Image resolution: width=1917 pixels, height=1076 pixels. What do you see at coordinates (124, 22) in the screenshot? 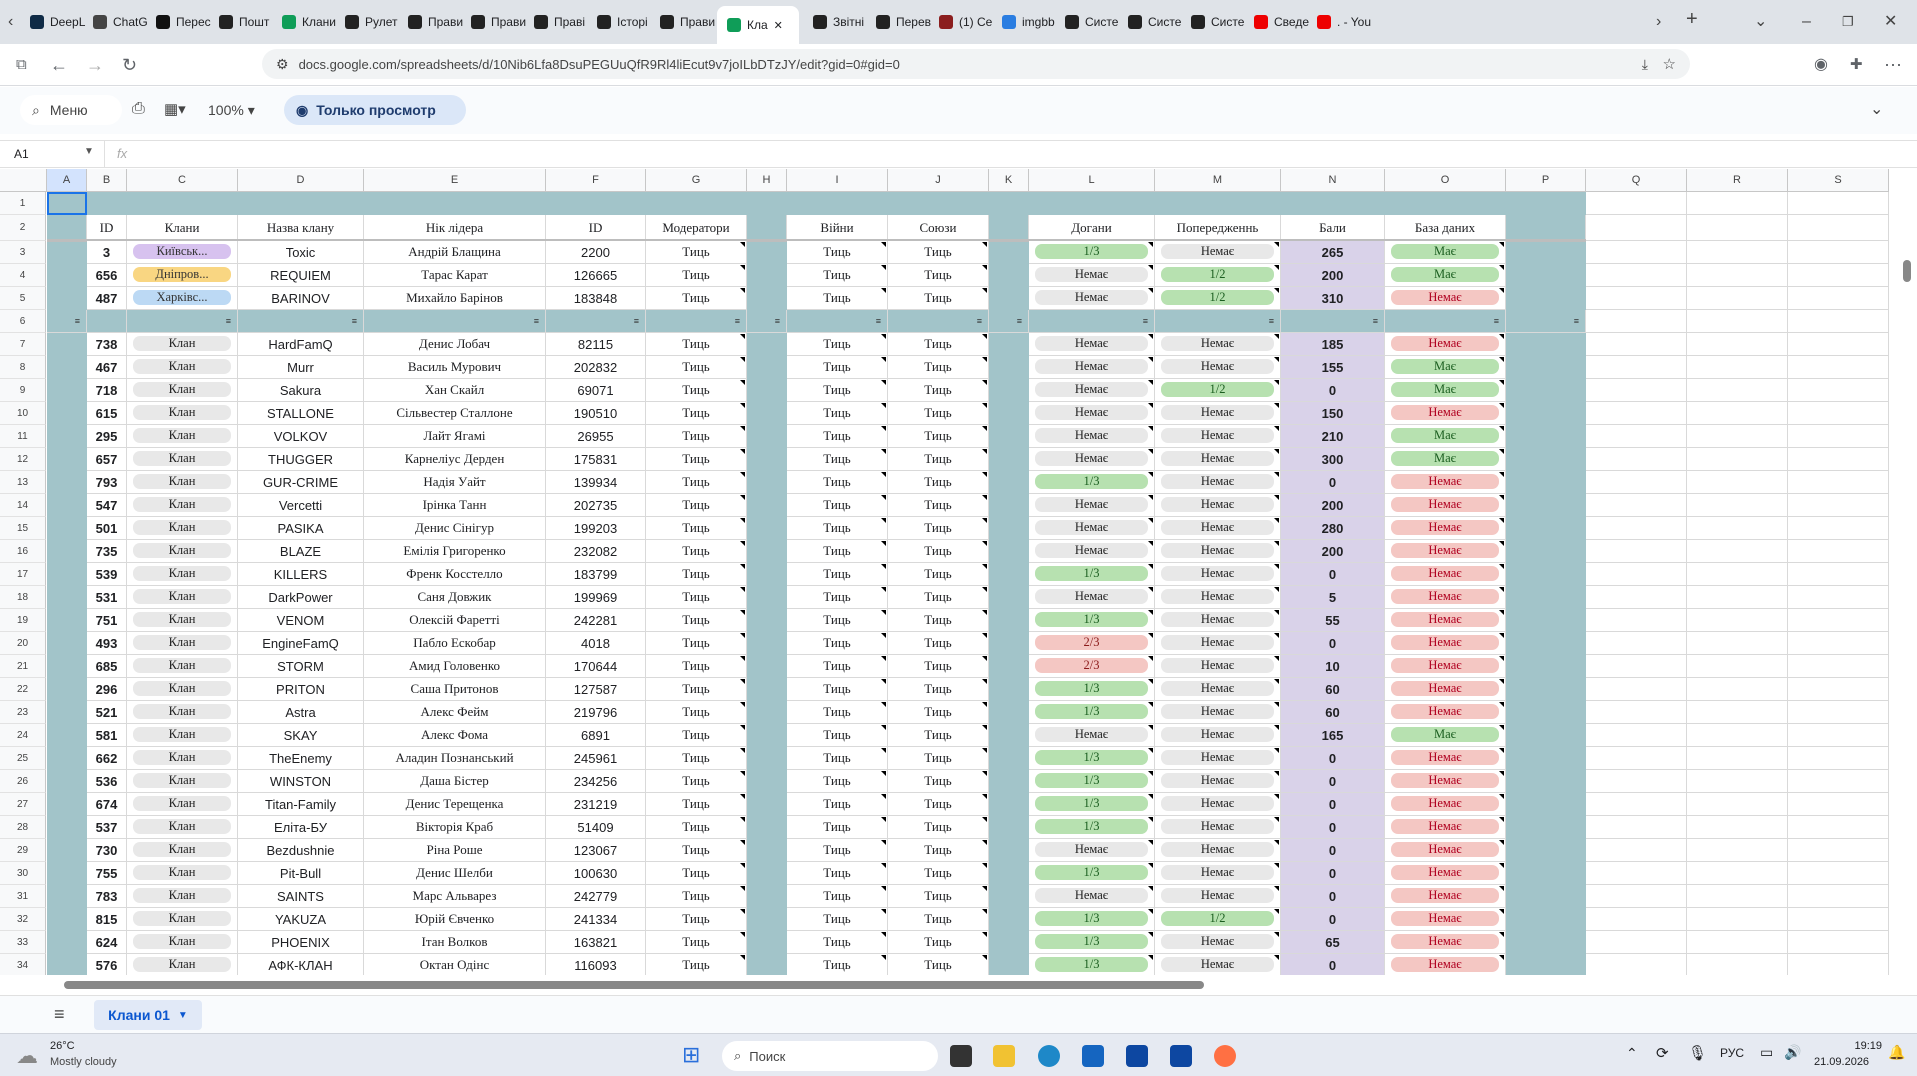
I see `browser-tab: ChatG` at bounding box center [124, 22].